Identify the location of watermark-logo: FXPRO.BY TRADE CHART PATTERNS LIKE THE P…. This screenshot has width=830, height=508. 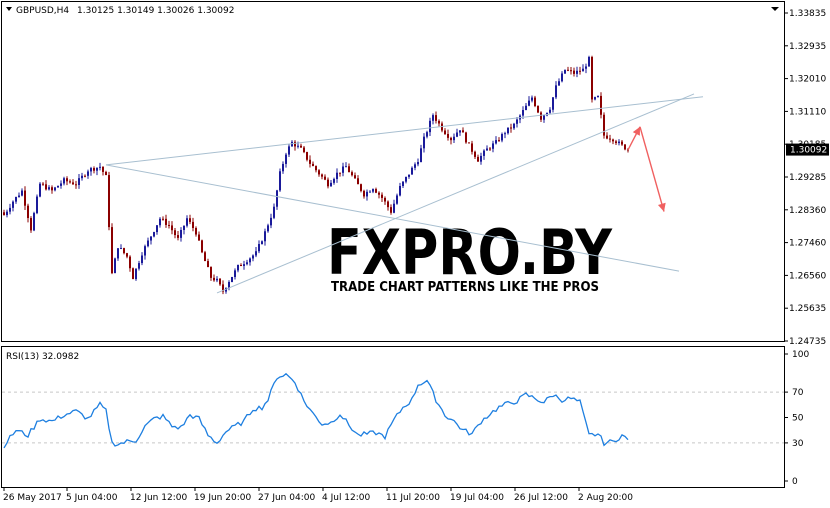
(469, 256).